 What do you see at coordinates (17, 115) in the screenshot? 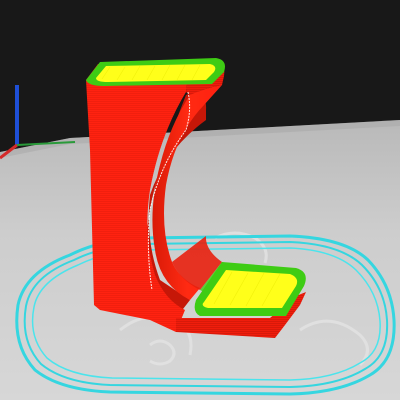
I see `z-axis` at bounding box center [17, 115].